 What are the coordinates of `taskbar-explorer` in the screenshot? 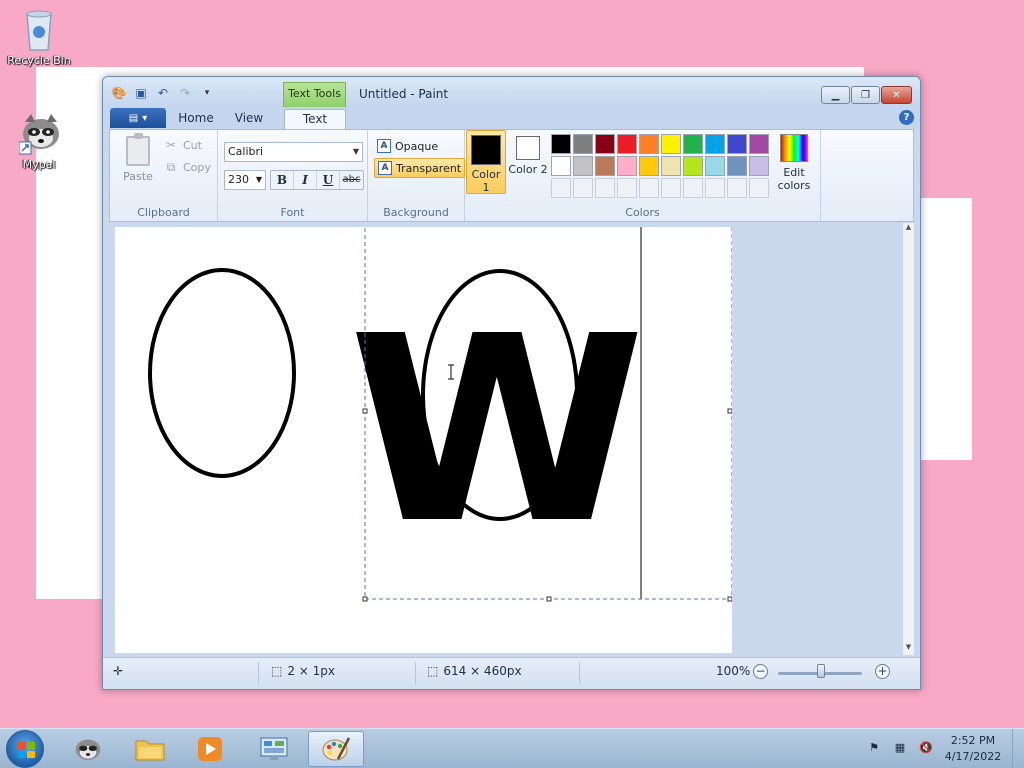 It's located at (150, 749).